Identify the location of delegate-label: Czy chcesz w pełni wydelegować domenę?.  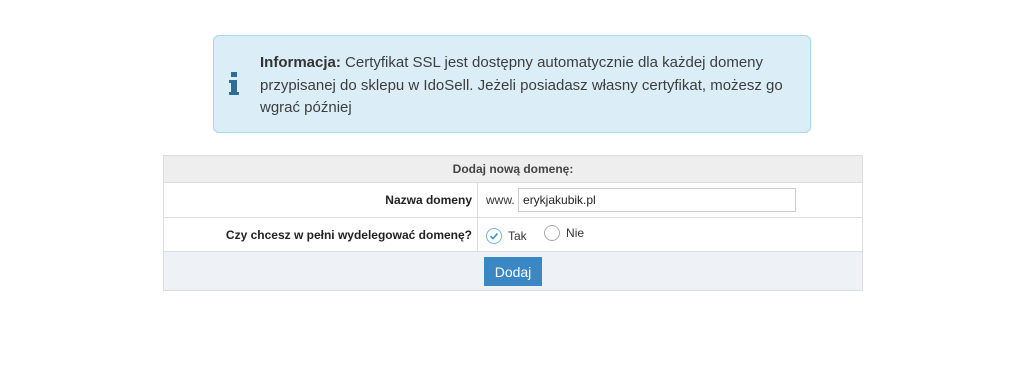
(320, 234).